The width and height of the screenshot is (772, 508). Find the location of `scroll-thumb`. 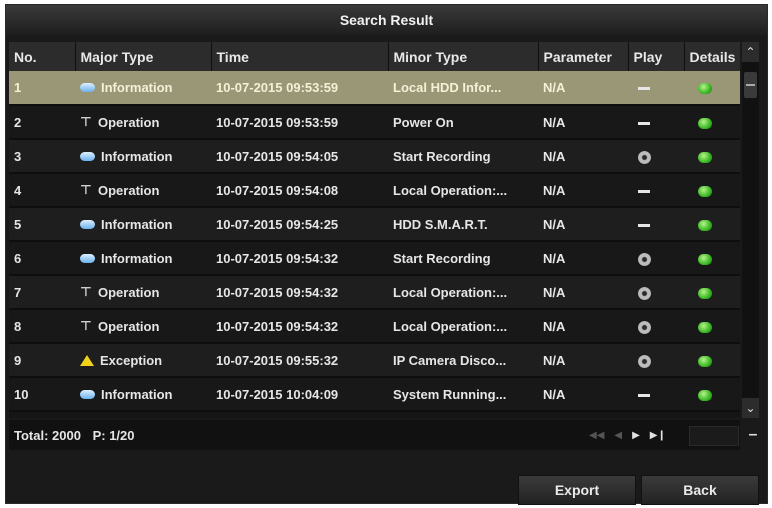

scroll-thumb is located at coordinates (750, 85).